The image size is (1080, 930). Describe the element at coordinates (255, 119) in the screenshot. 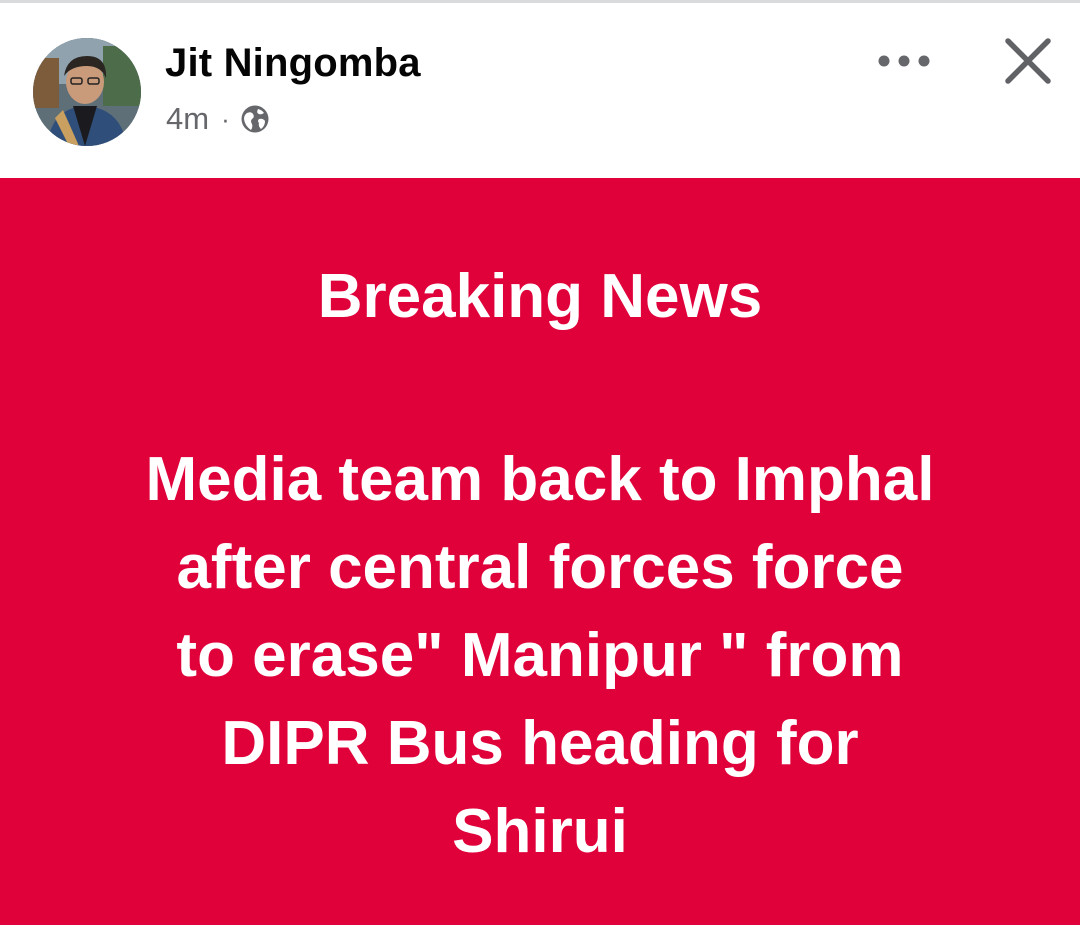

I see `globe-icon` at that location.